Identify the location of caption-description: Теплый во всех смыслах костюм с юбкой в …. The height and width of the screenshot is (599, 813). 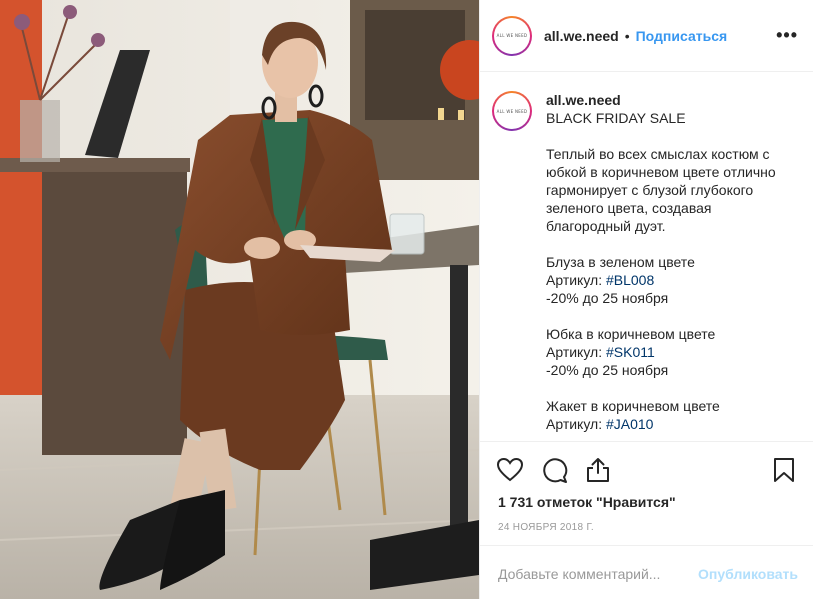
(663, 190).